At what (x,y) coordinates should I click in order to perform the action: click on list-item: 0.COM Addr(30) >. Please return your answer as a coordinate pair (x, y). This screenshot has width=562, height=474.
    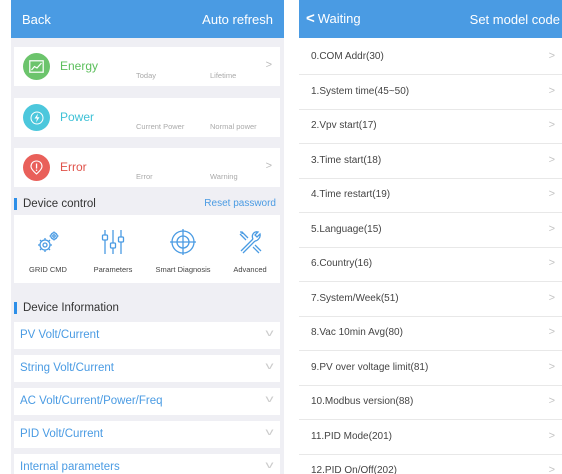
    Looking at the image, I should click on (430, 57).